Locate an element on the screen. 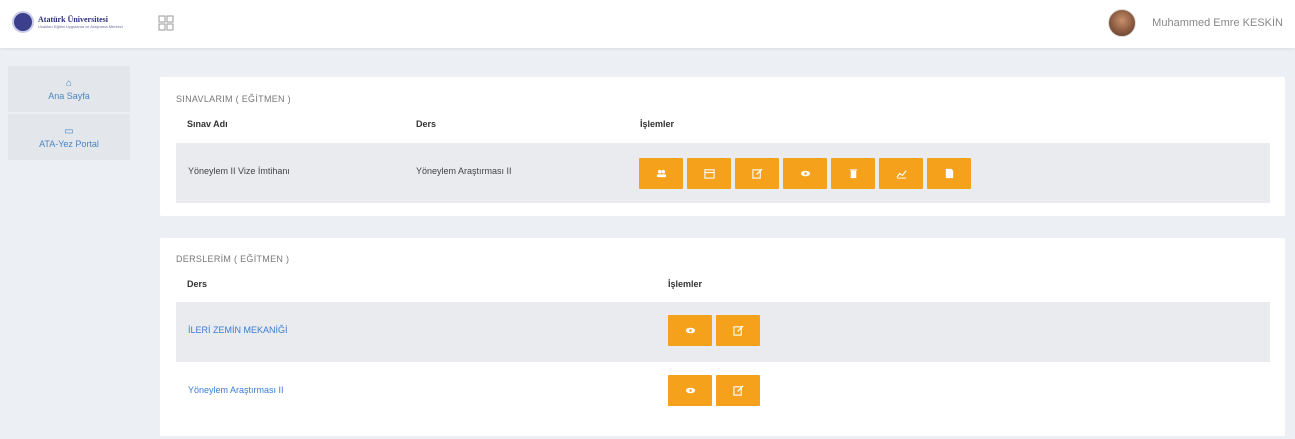 This screenshot has height=439, width=1295. table-row: Yöneylem Araştırması II is located at coordinates (723, 392).